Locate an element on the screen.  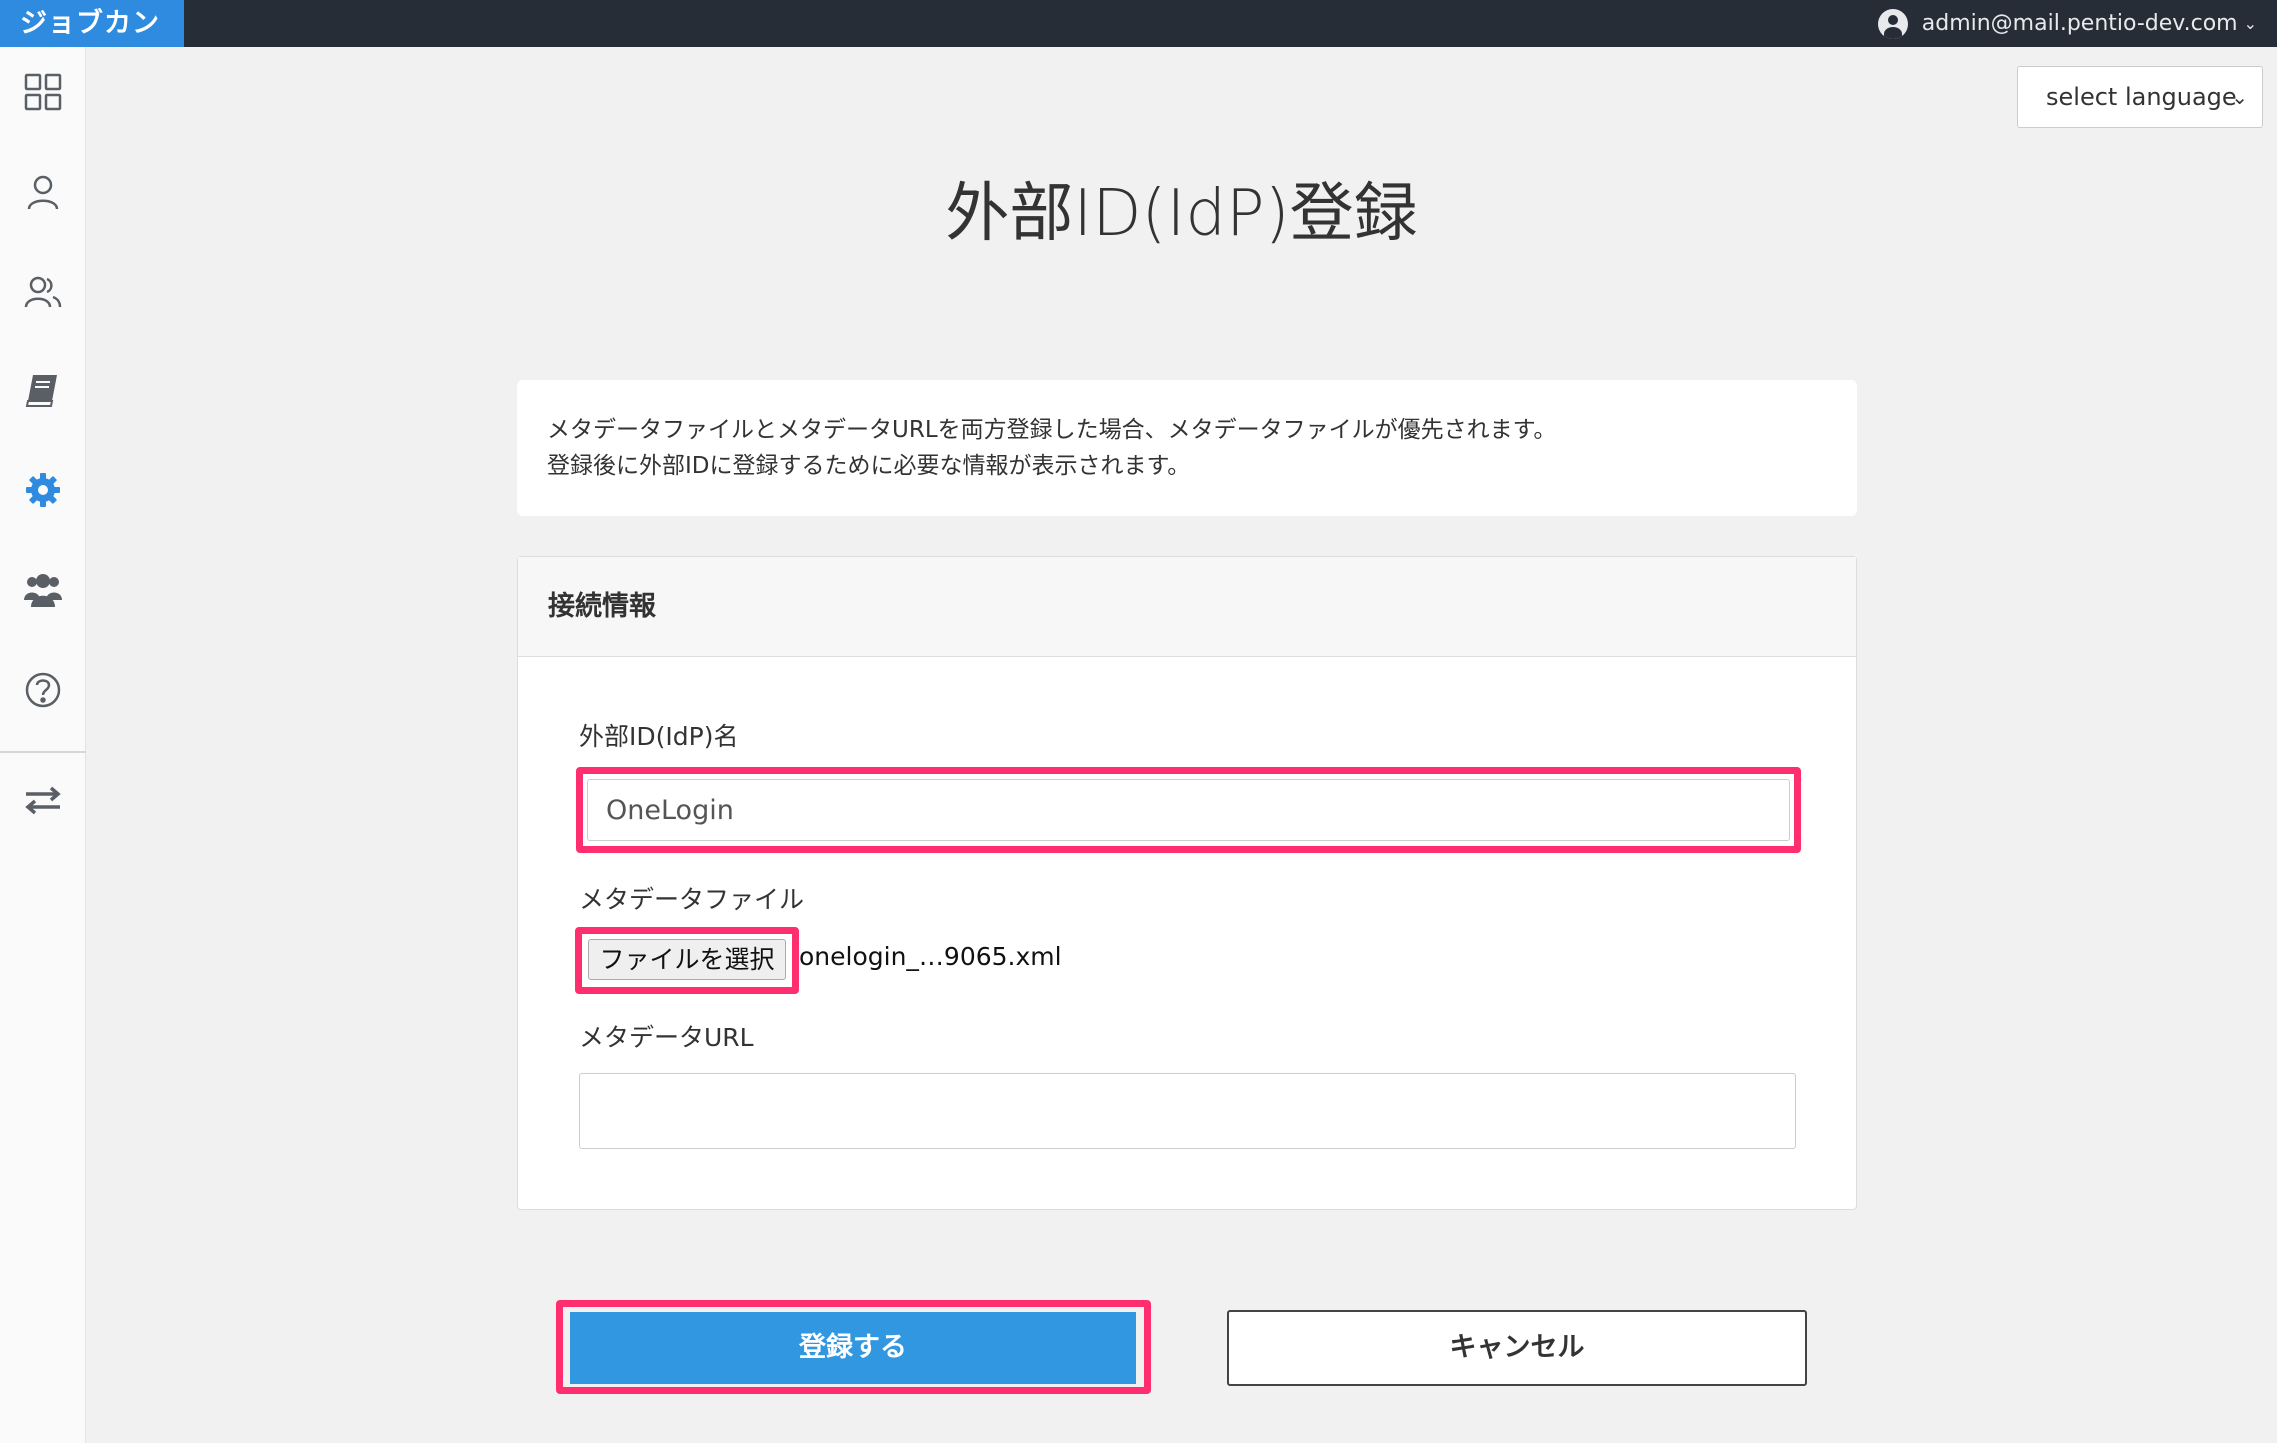
group-icon is located at coordinates (43, 590).